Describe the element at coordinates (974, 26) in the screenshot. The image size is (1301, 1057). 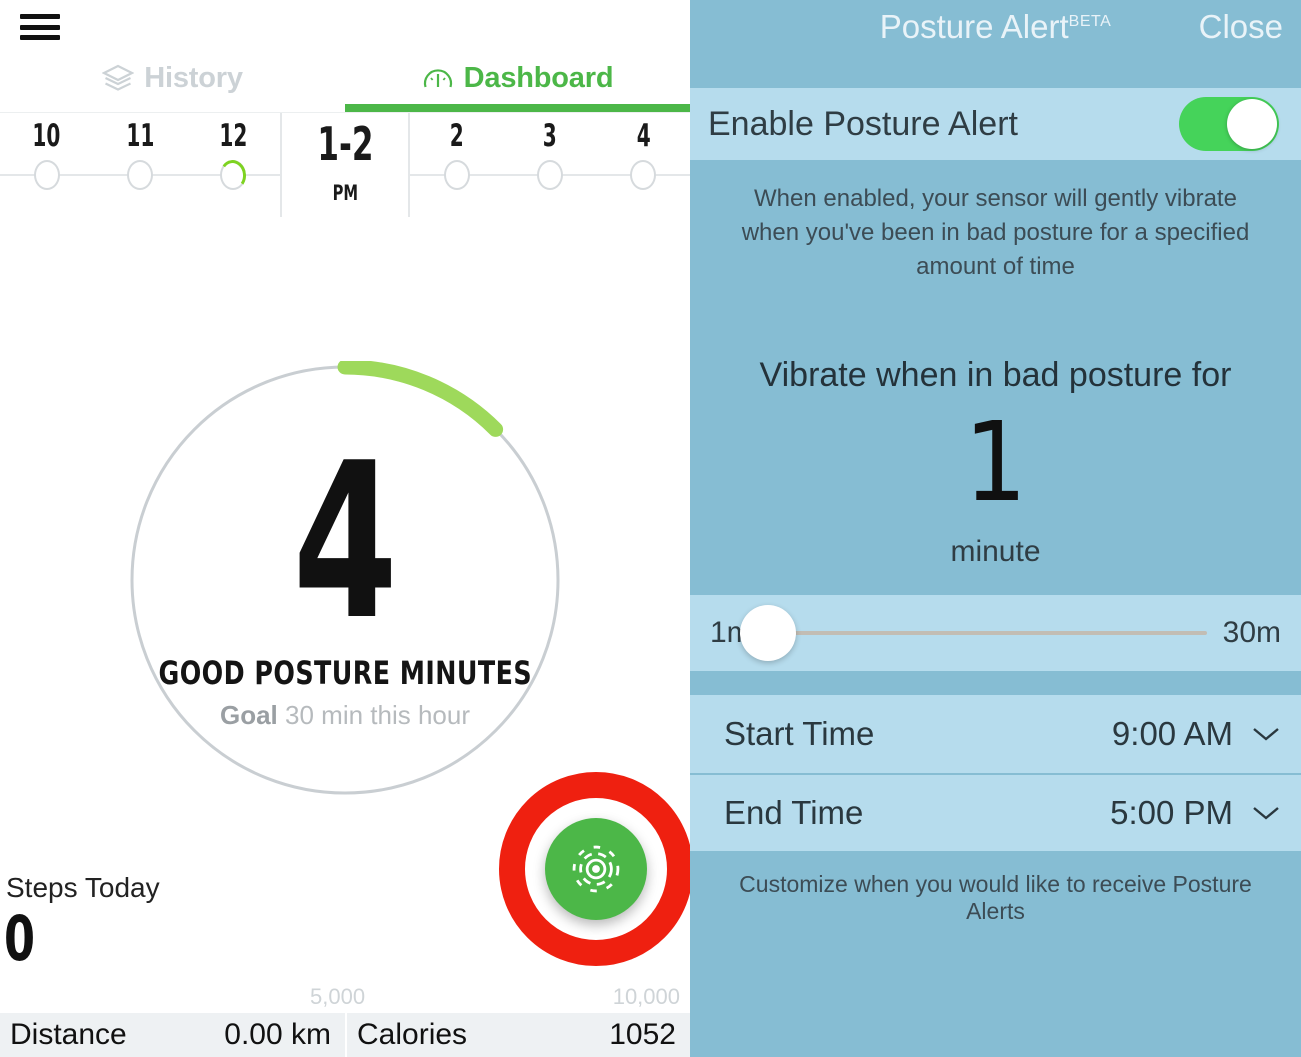
I see `posture-alert-title-text: Posture Alert` at that location.